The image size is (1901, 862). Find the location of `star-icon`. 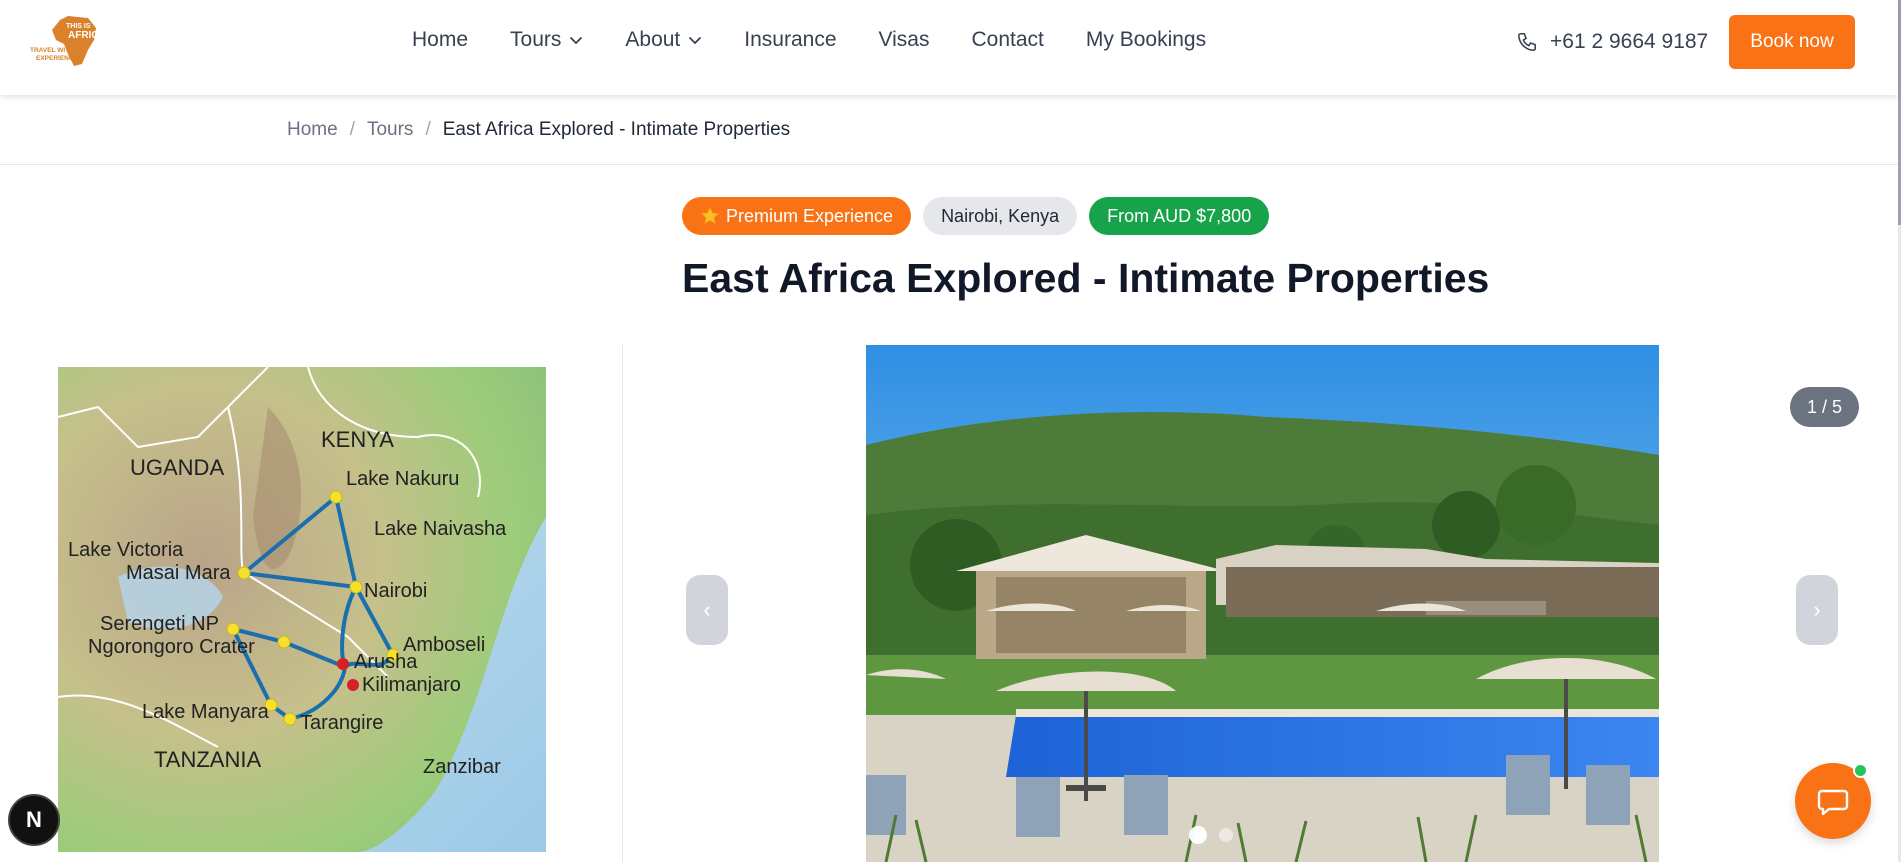

star-icon is located at coordinates (710, 215).